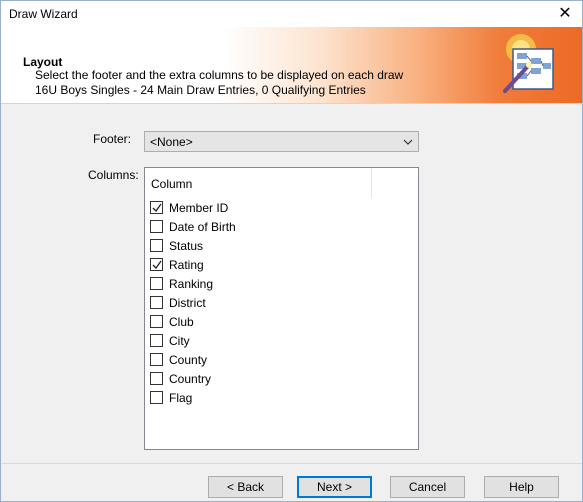 This screenshot has width=583, height=502. Describe the element at coordinates (291, 14) in the screenshot. I see `title-bar: Draw Wizard ✕` at that location.